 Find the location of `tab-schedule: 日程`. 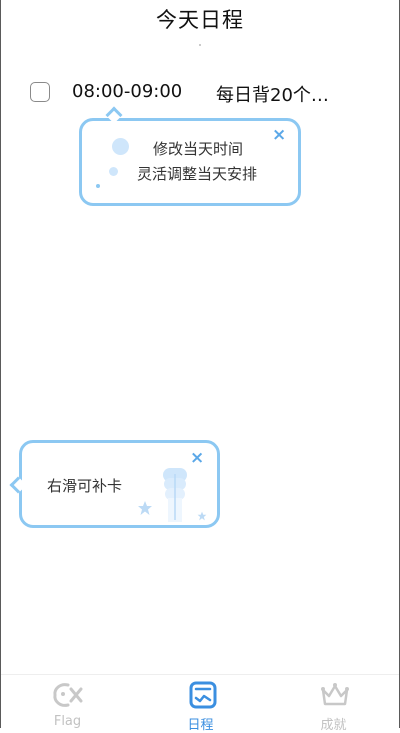

tab-schedule: 日程 is located at coordinates (200, 704).